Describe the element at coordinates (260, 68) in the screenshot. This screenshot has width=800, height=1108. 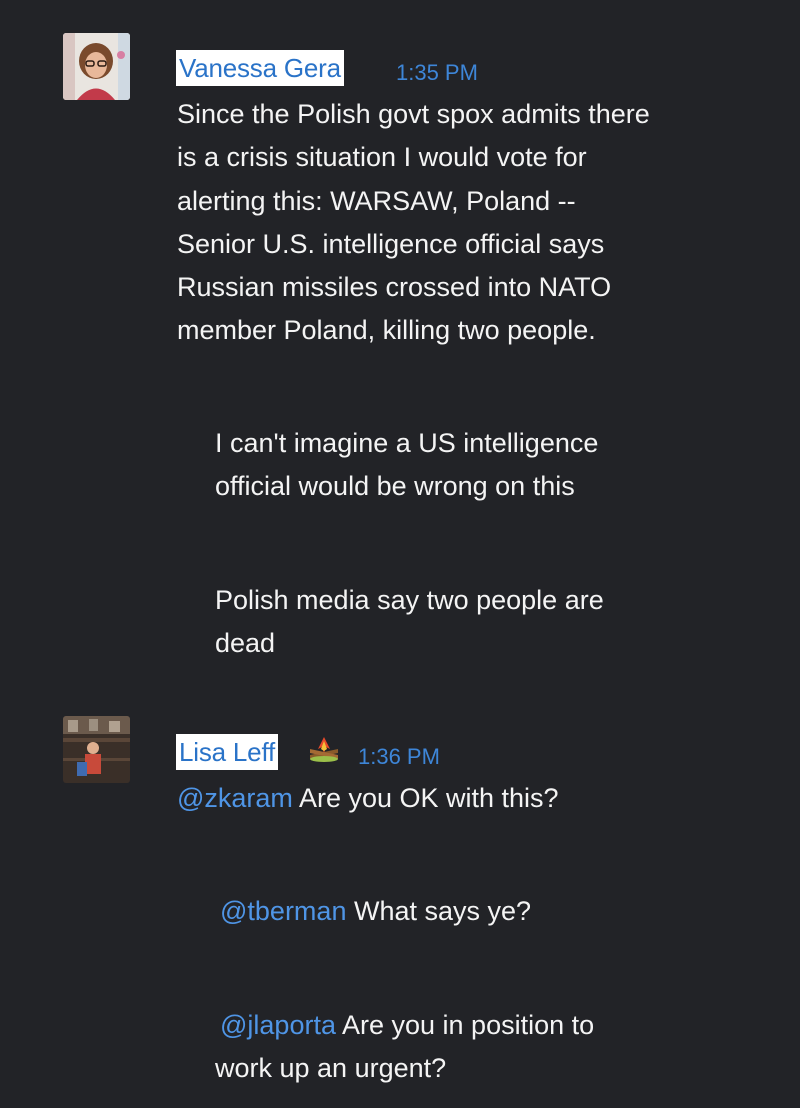
I see `author-name: Vanessa Gera` at that location.